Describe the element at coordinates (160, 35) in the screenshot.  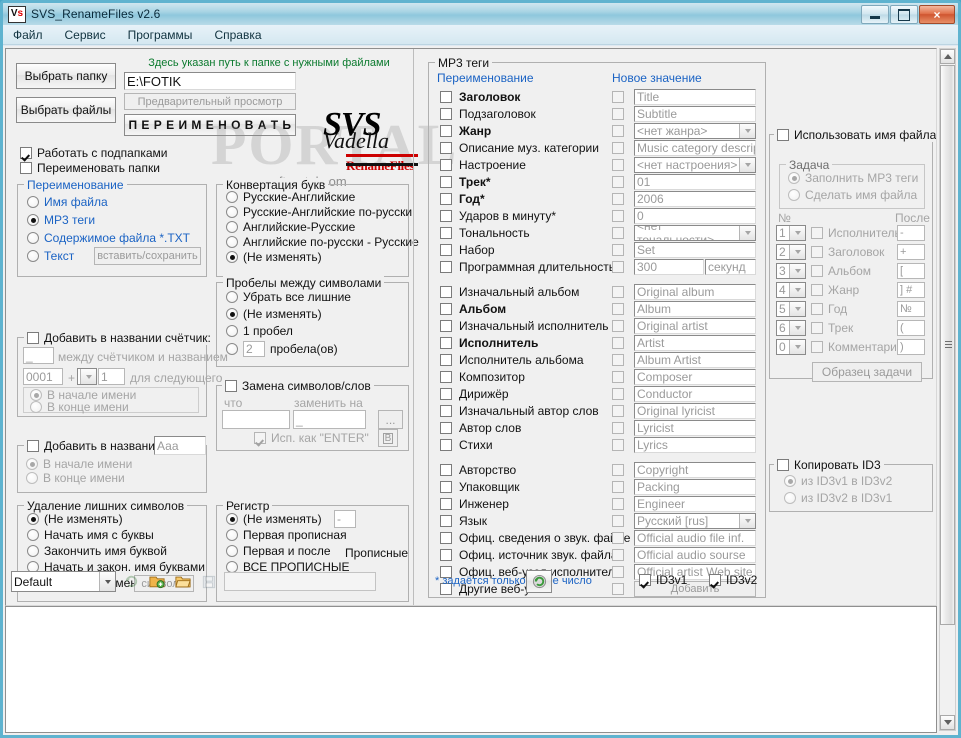
I see `menu-programs: Программы` at that location.